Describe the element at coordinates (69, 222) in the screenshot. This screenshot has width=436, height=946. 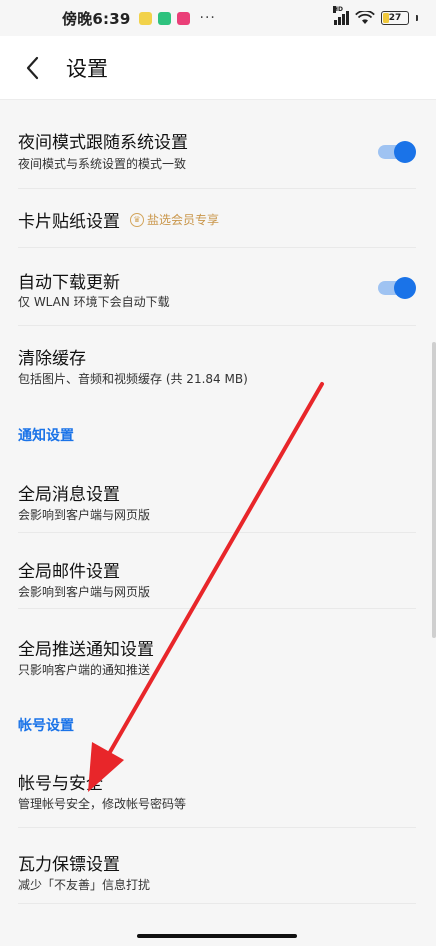
I see `setting-title: 卡片贴纸设置` at that location.